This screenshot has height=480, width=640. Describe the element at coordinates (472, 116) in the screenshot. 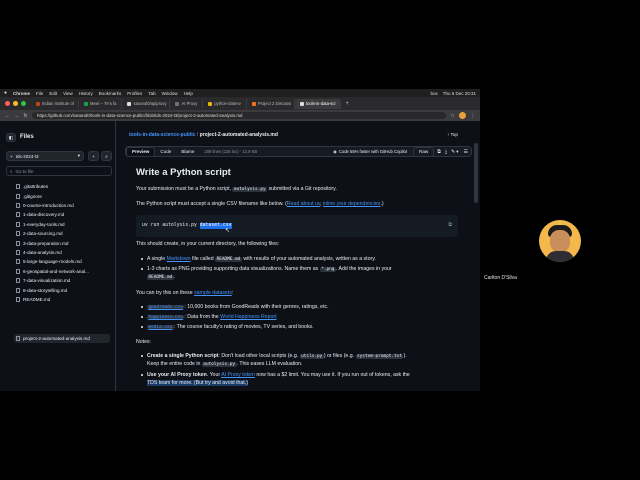

I see `browser-menu-icon: ⋮` at that location.